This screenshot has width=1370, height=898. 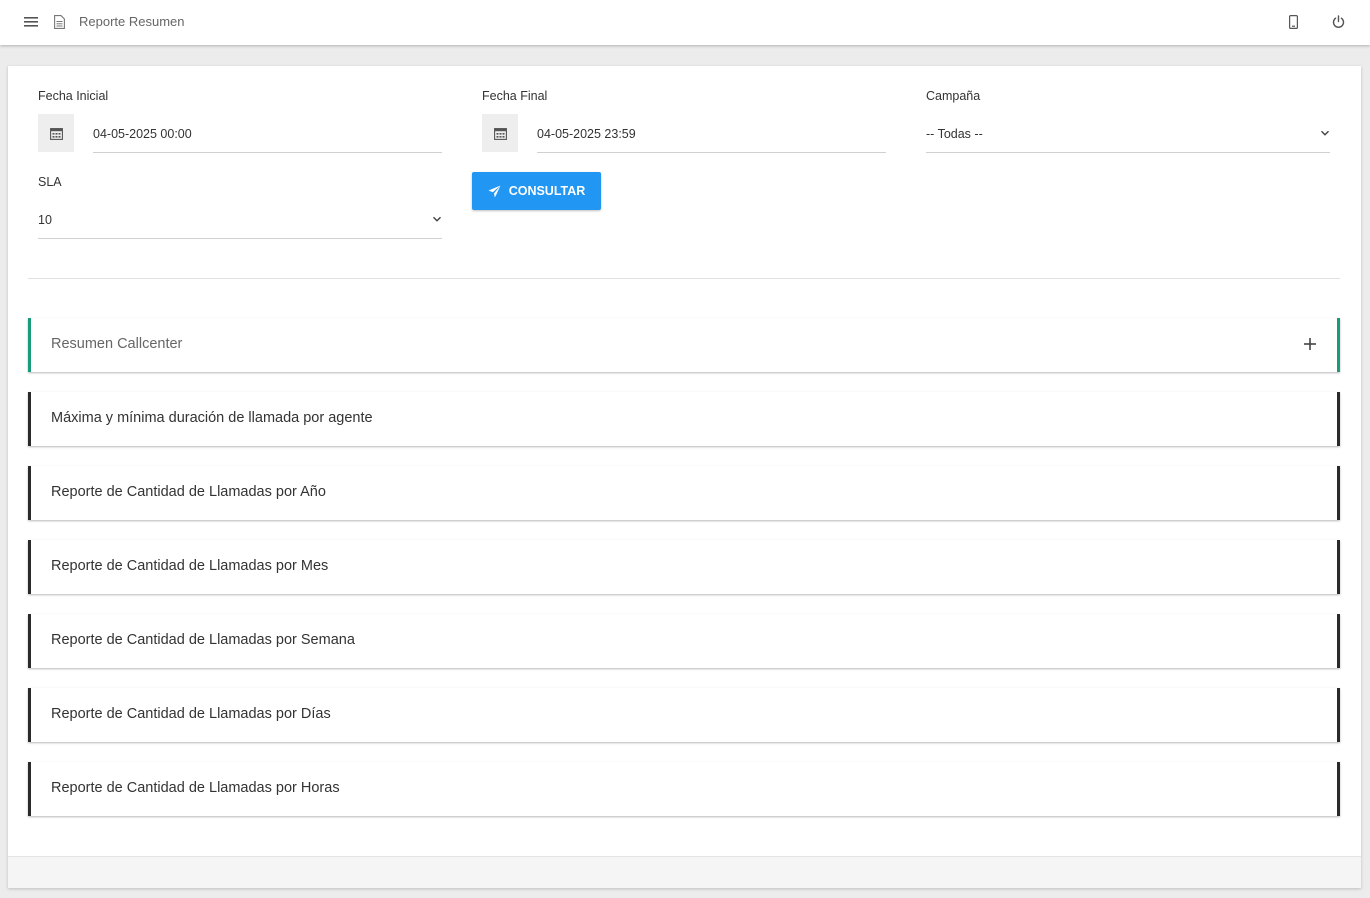 I want to click on consultar-button-label: CONSULTAR, so click(x=547, y=191).